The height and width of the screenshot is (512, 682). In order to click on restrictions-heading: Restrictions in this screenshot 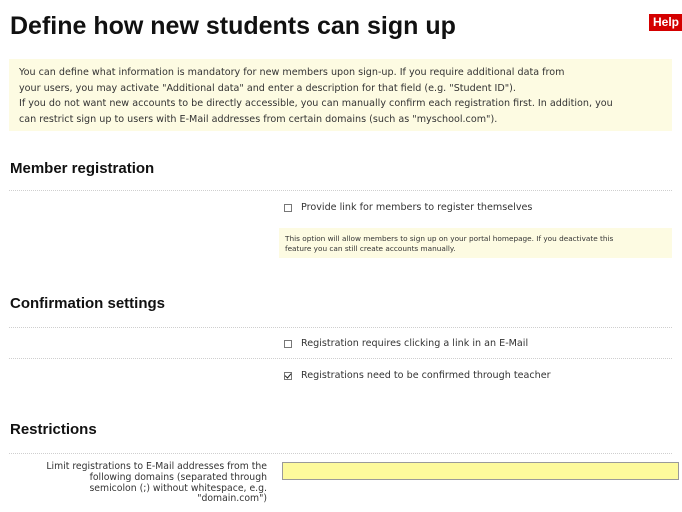, I will do `click(53, 429)`.